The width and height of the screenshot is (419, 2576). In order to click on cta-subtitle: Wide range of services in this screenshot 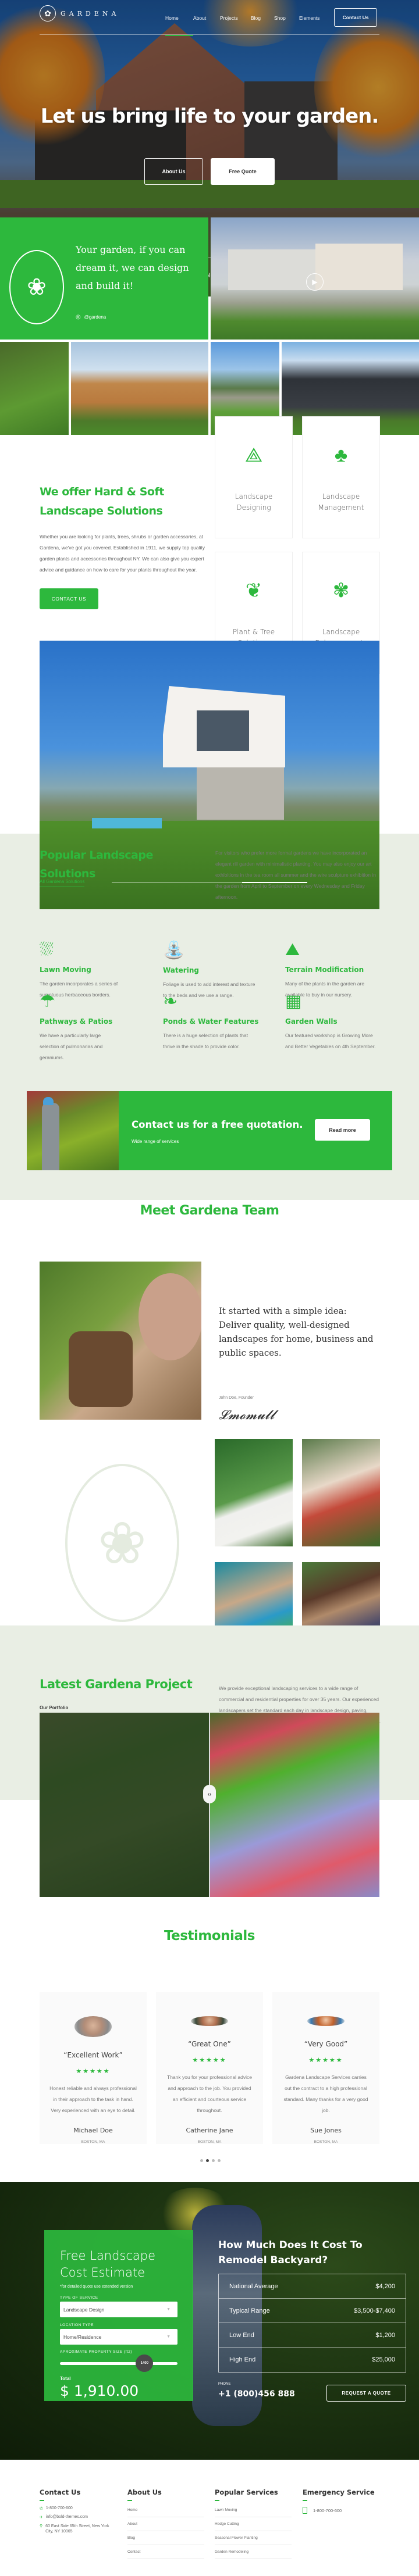, I will do `click(155, 1141)`.